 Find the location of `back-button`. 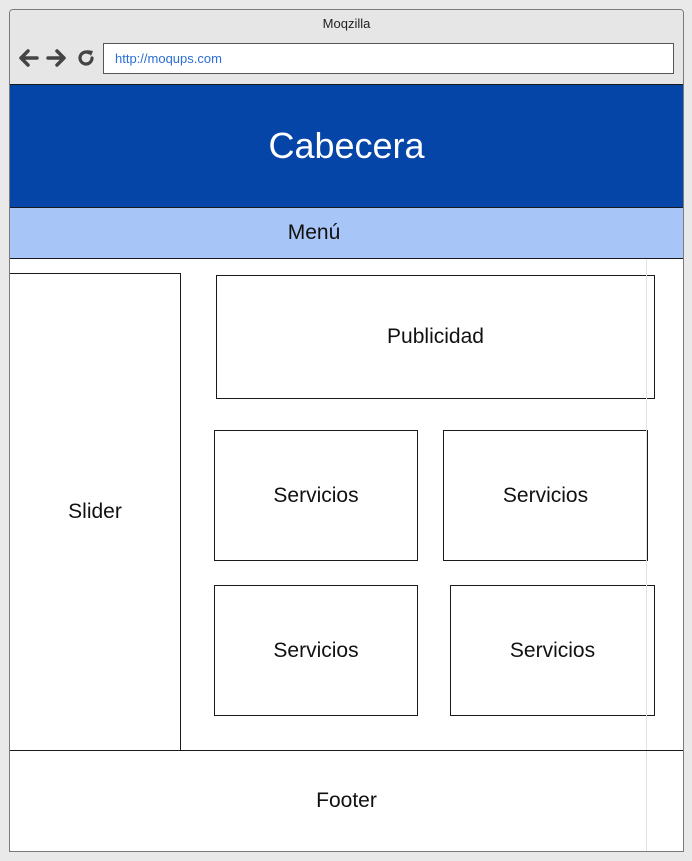

back-button is located at coordinates (28, 58).